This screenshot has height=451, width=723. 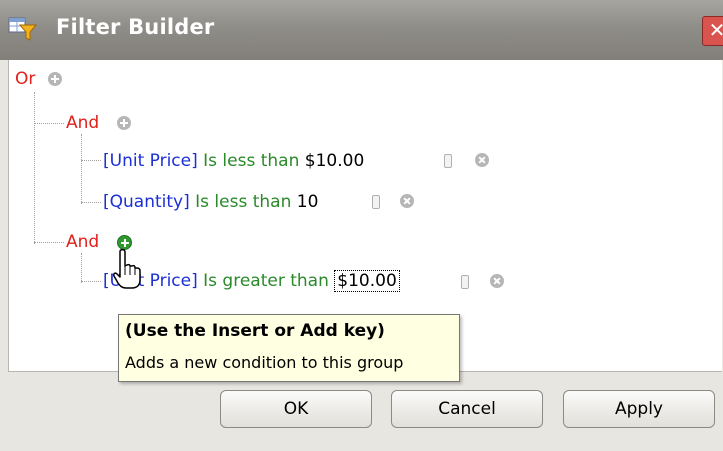 What do you see at coordinates (712, 31) in the screenshot?
I see `close-button: ✕` at bounding box center [712, 31].